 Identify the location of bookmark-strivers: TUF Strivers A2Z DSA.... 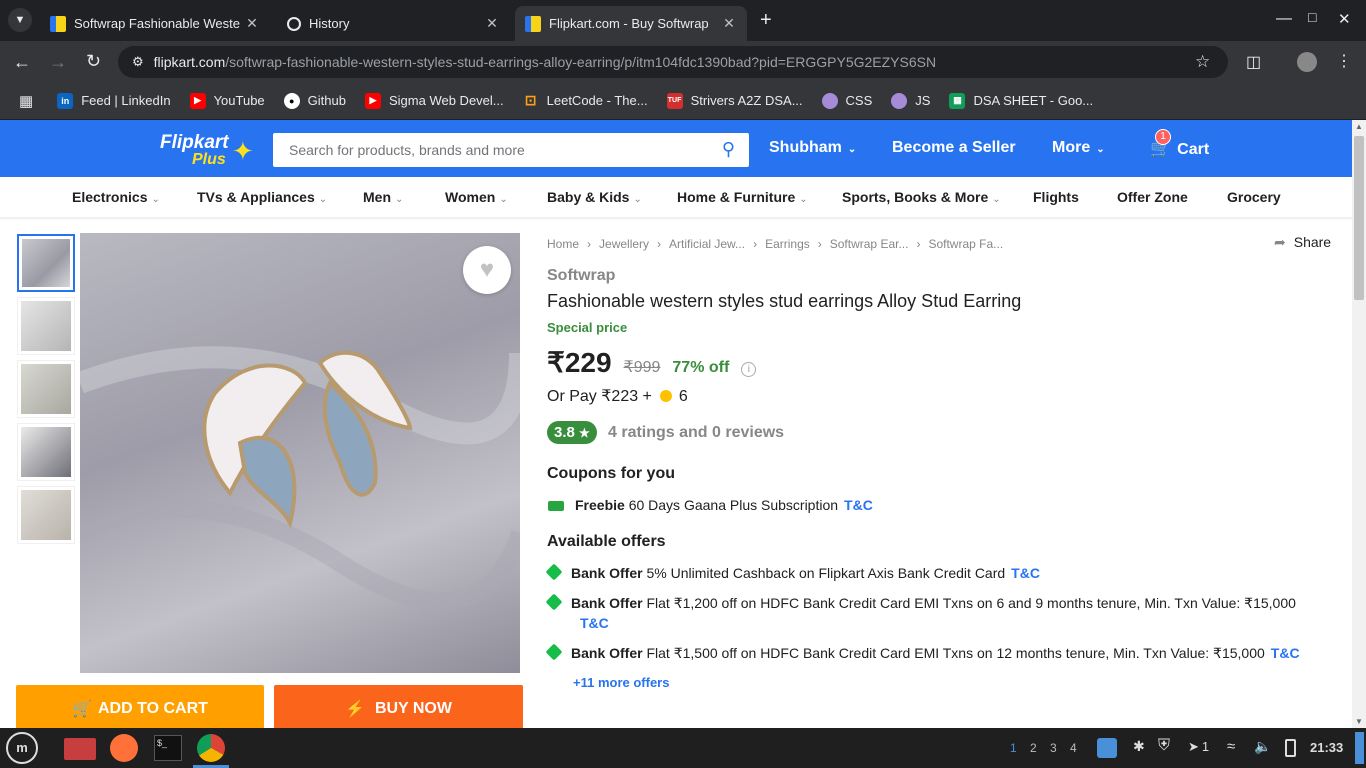
(734, 100).